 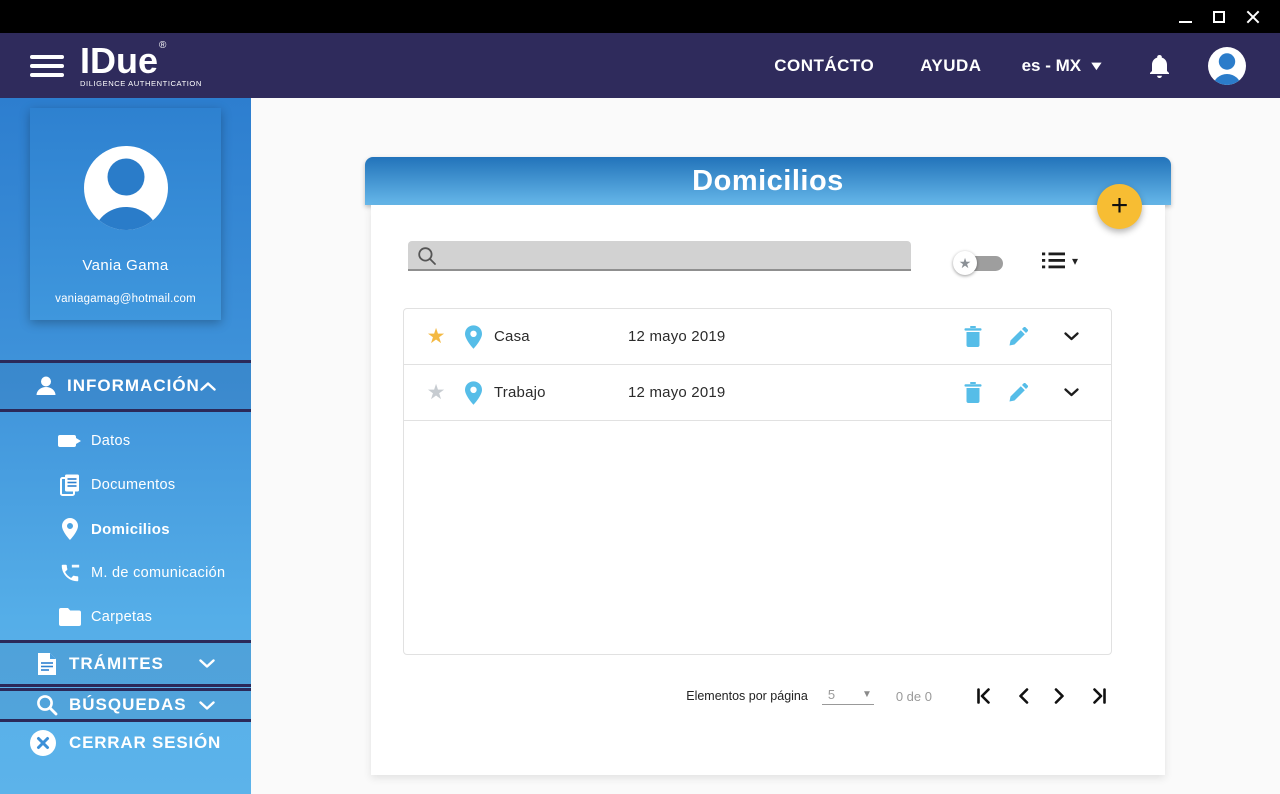 What do you see at coordinates (520, 392) in the screenshot?
I see `address-name: Trabajo` at bounding box center [520, 392].